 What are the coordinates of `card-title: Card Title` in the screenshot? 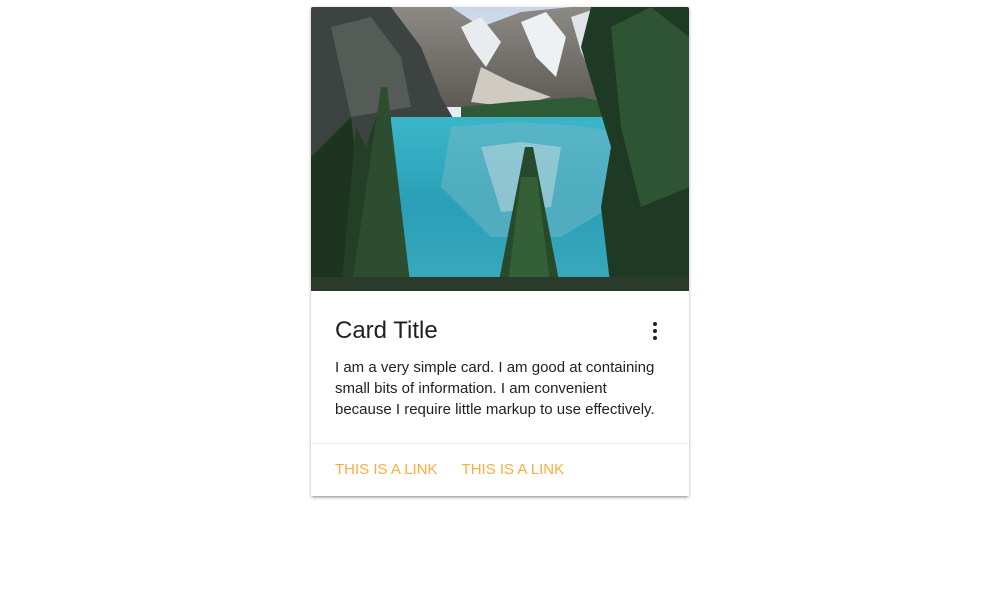 It's located at (386, 330).